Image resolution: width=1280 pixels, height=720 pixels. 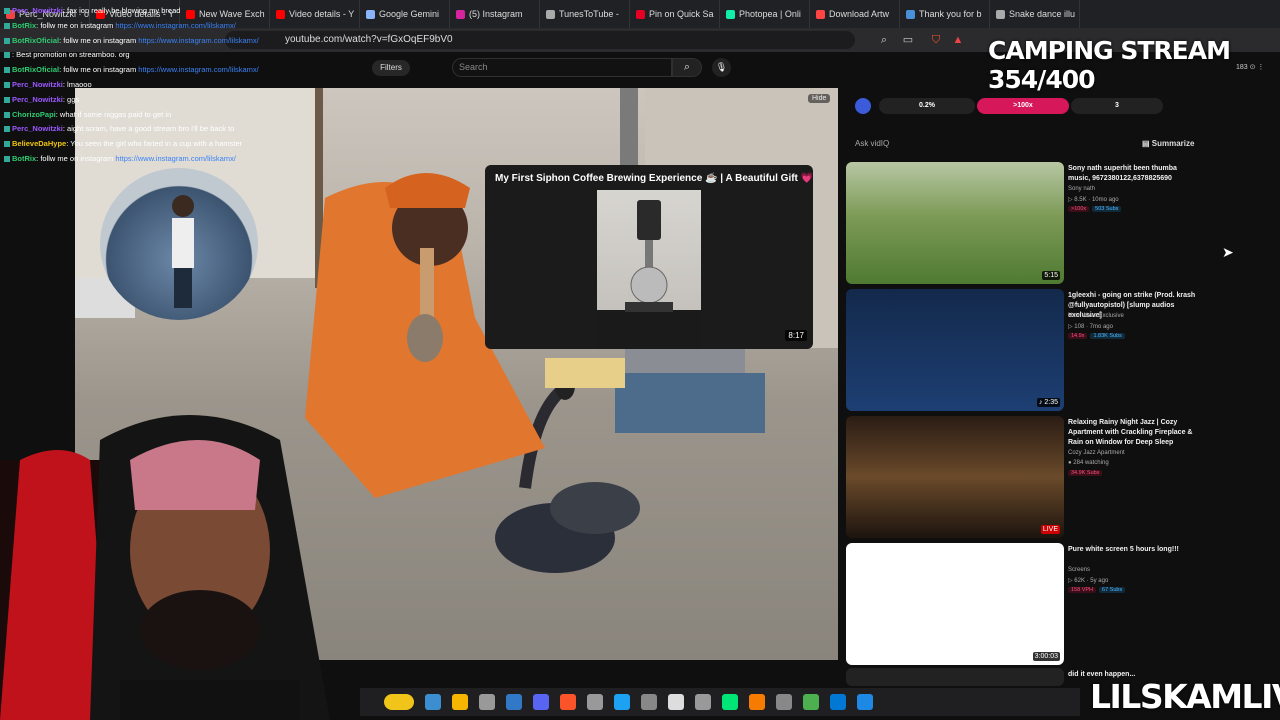 I want to click on browser-tab: Pin on Quick Sa, so click(x=675, y=14).